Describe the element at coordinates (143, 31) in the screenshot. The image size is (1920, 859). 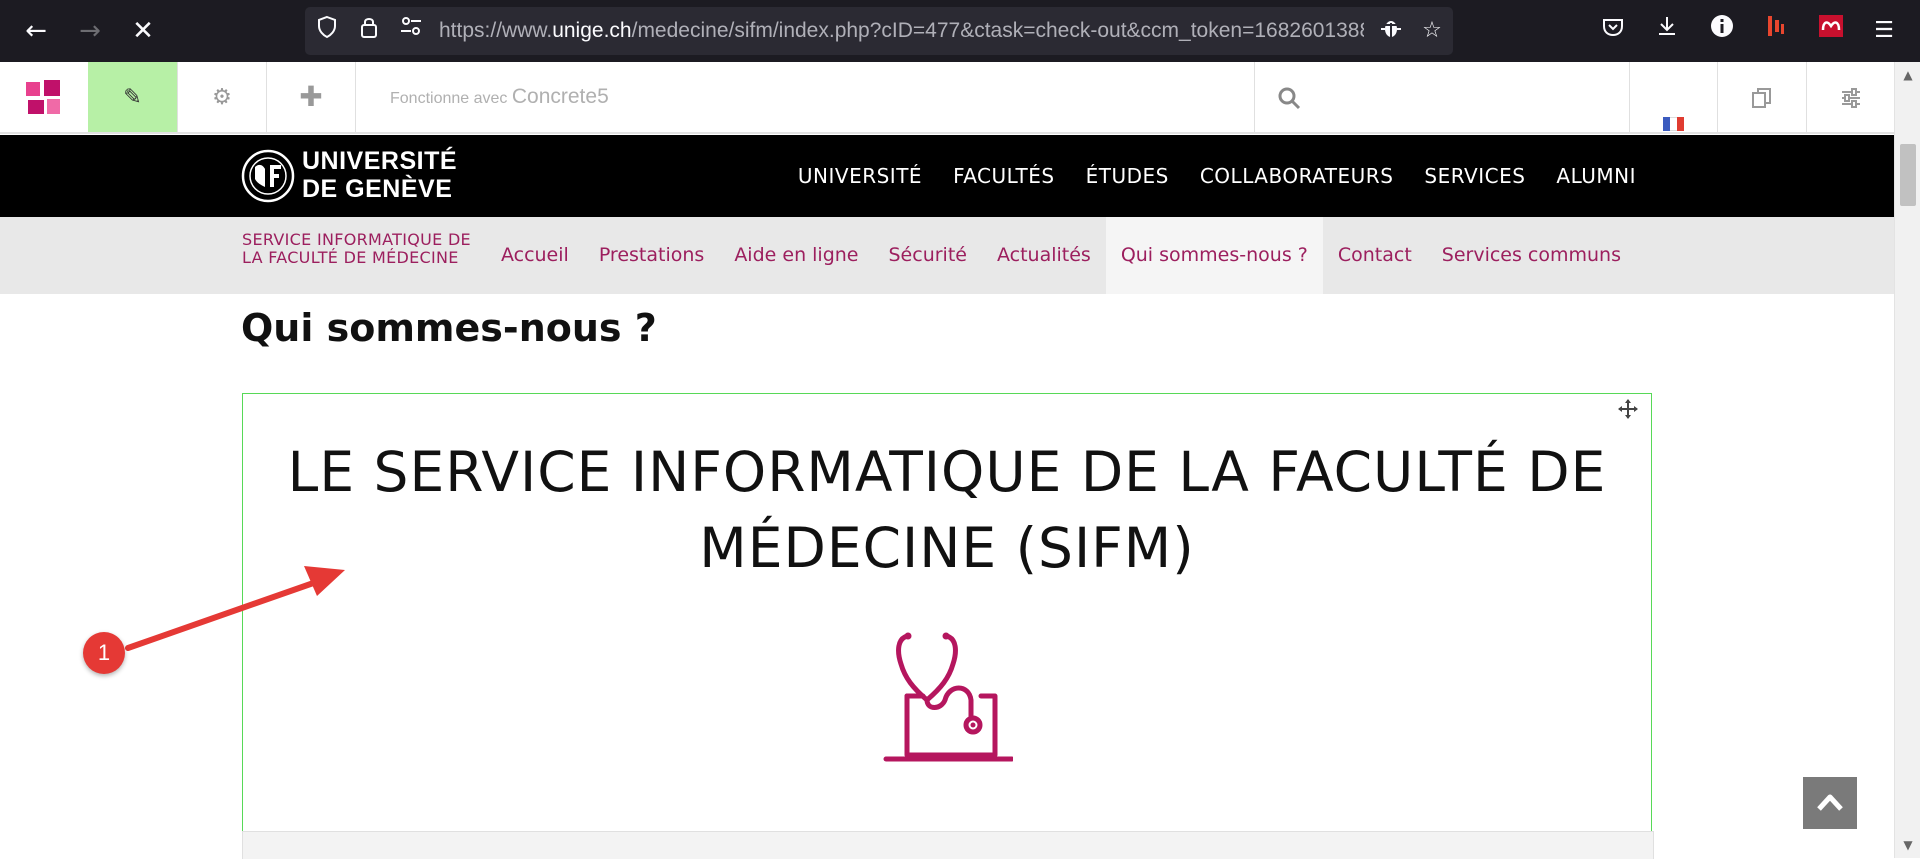
I see `stop-icon: ✕` at that location.